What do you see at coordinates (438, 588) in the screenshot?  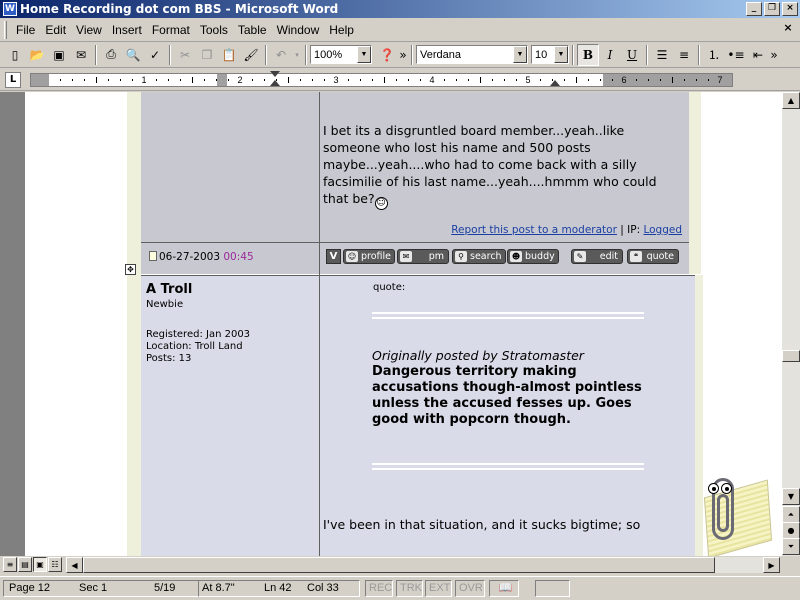 I see `status-ext: EXT` at bounding box center [438, 588].